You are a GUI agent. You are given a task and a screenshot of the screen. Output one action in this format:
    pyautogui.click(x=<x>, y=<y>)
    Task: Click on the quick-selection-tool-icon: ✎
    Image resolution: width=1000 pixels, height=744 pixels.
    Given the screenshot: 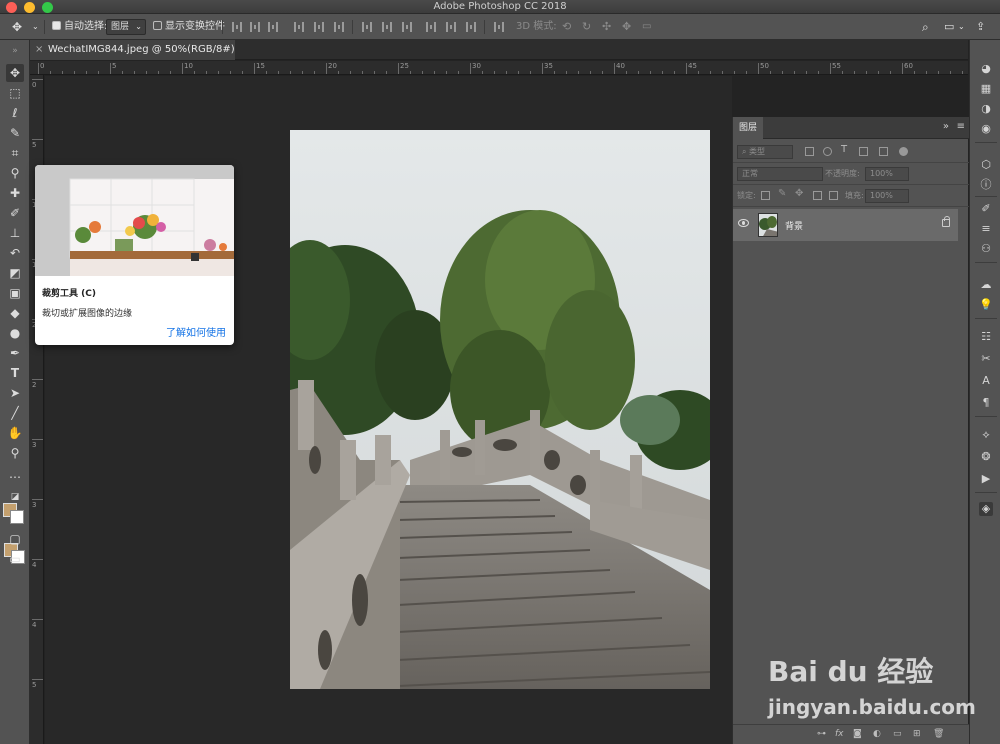 What is the action you would take?
    pyautogui.click(x=15, y=133)
    